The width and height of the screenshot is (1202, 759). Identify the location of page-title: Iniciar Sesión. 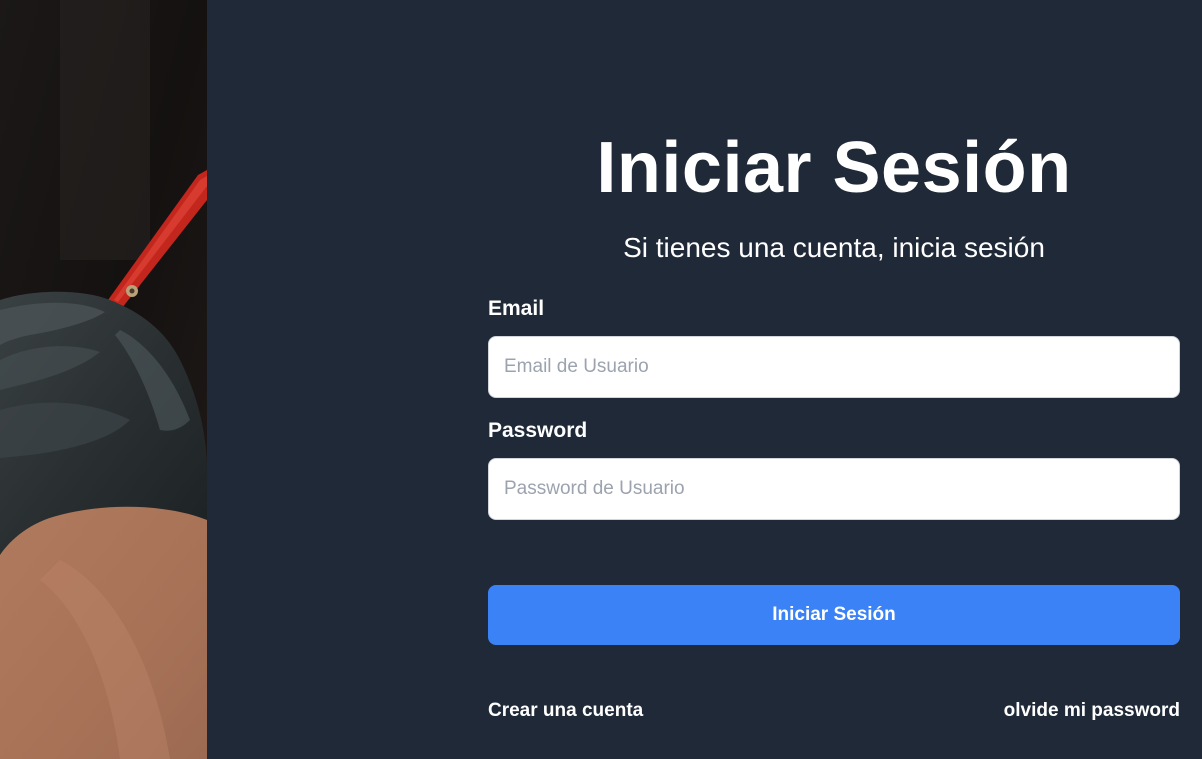
(834, 168).